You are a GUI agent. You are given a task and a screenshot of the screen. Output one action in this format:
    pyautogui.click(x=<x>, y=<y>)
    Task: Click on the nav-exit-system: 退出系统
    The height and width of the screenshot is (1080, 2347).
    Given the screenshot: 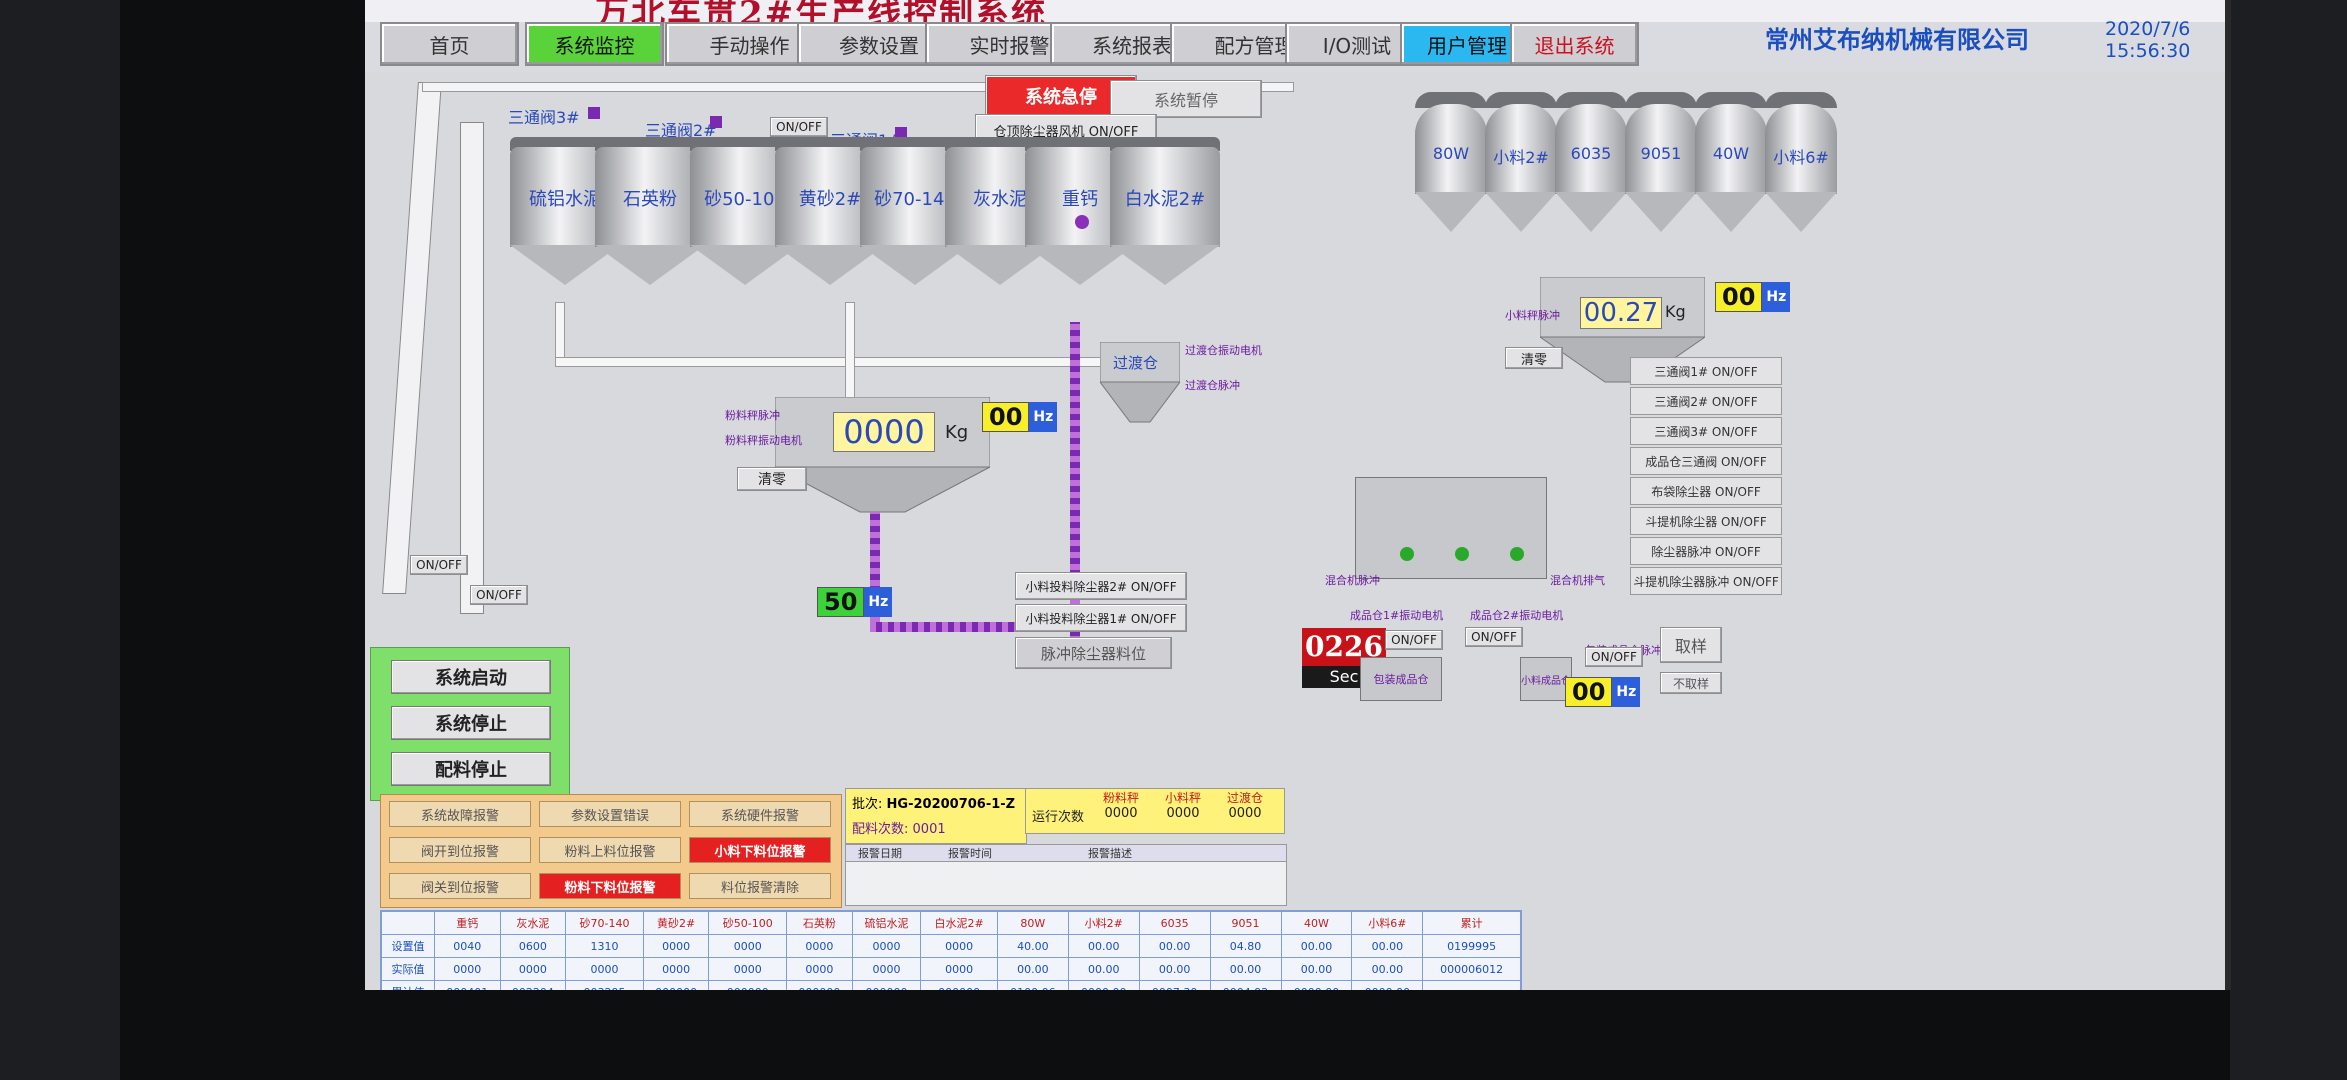 What is the action you would take?
    pyautogui.click(x=1574, y=44)
    